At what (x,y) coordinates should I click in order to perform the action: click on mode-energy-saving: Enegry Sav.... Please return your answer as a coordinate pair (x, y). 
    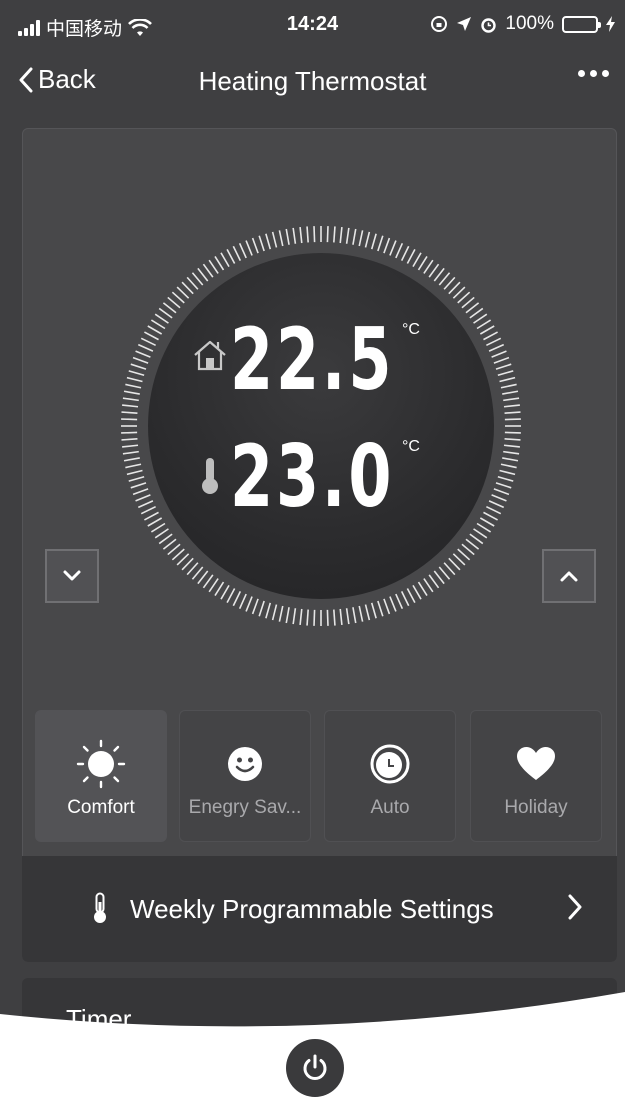
    Looking at the image, I should click on (245, 776).